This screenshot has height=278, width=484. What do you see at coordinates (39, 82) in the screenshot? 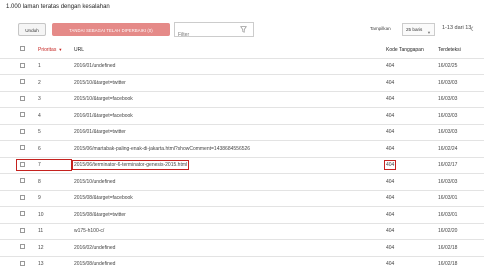
I see `row-priority: 2` at bounding box center [39, 82].